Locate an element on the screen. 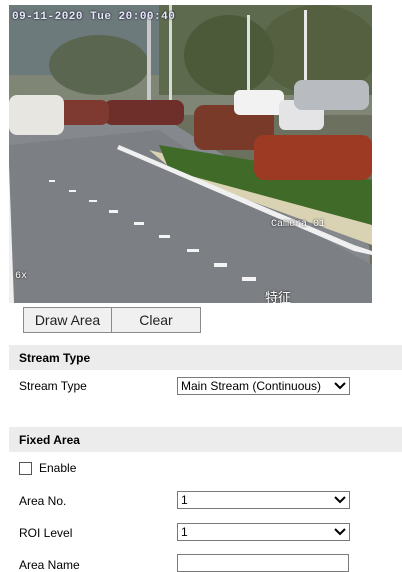  roi-level-value: 1 is located at coordinates (184, 532).